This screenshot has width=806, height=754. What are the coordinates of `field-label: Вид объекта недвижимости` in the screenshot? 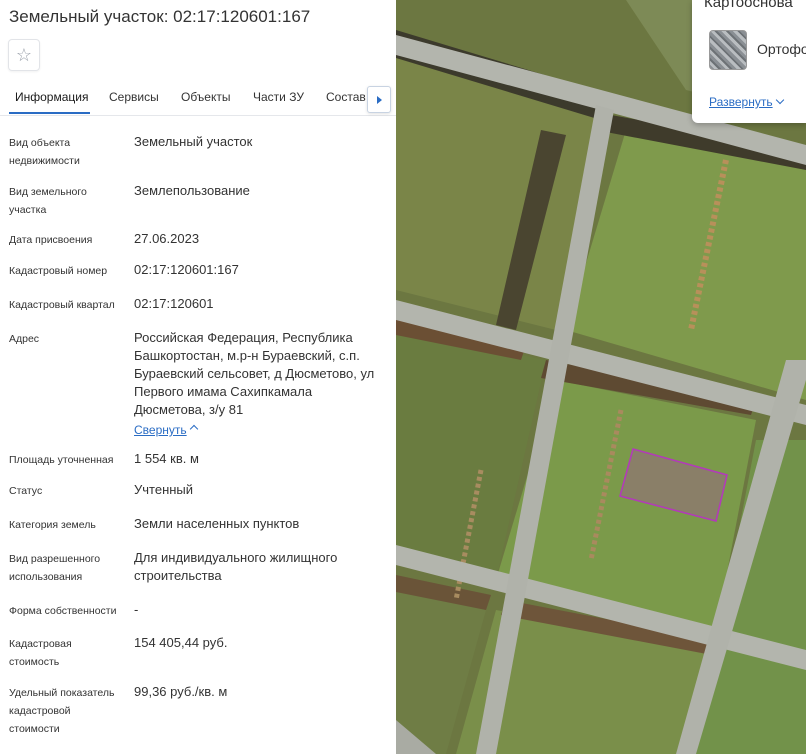 It's located at (44, 152).